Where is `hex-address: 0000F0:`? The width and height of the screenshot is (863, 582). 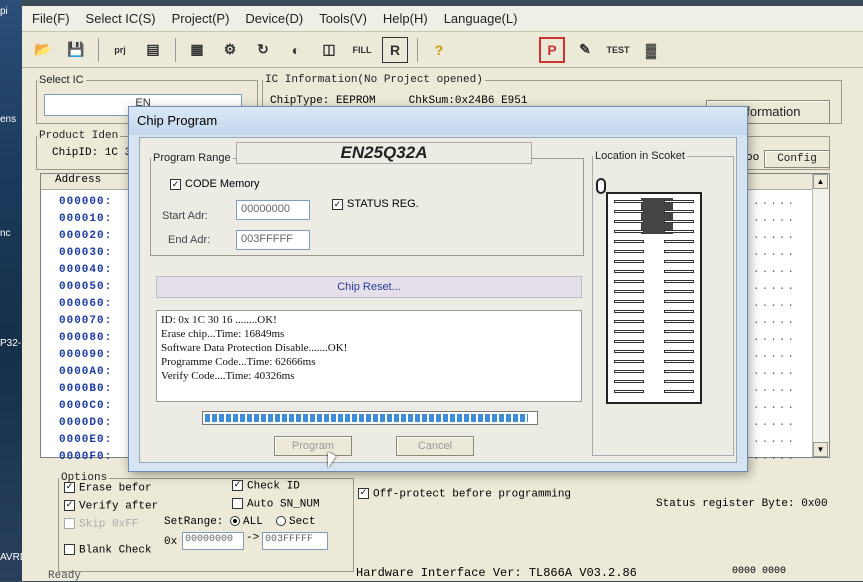 hex-address: 0000F0: is located at coordinates (86, 457).